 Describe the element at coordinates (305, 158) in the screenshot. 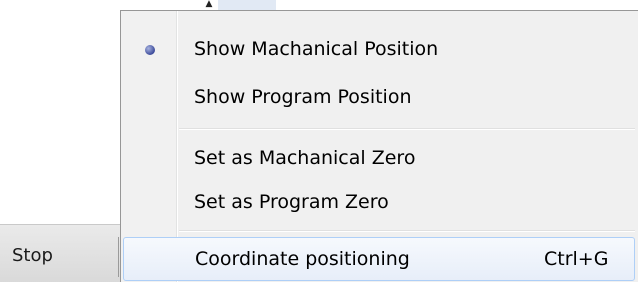

I see `menu-item-label: Set as Machanical Zero` at that location.